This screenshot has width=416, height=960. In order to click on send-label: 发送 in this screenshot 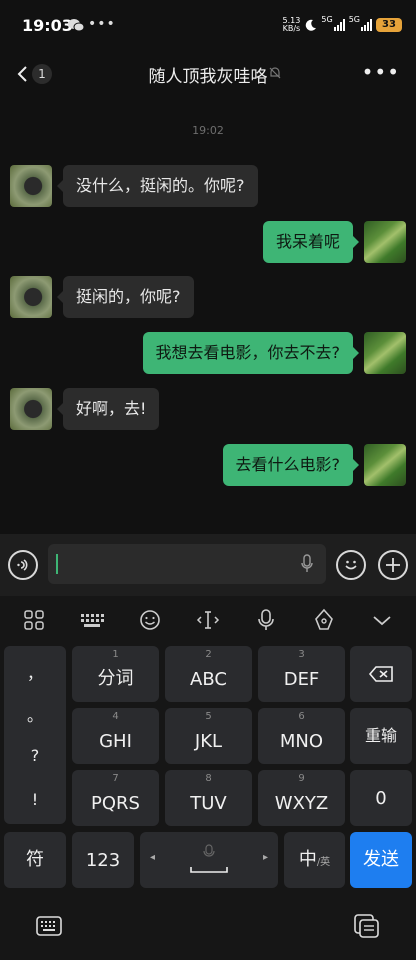, I will do `click(381, 859)`.